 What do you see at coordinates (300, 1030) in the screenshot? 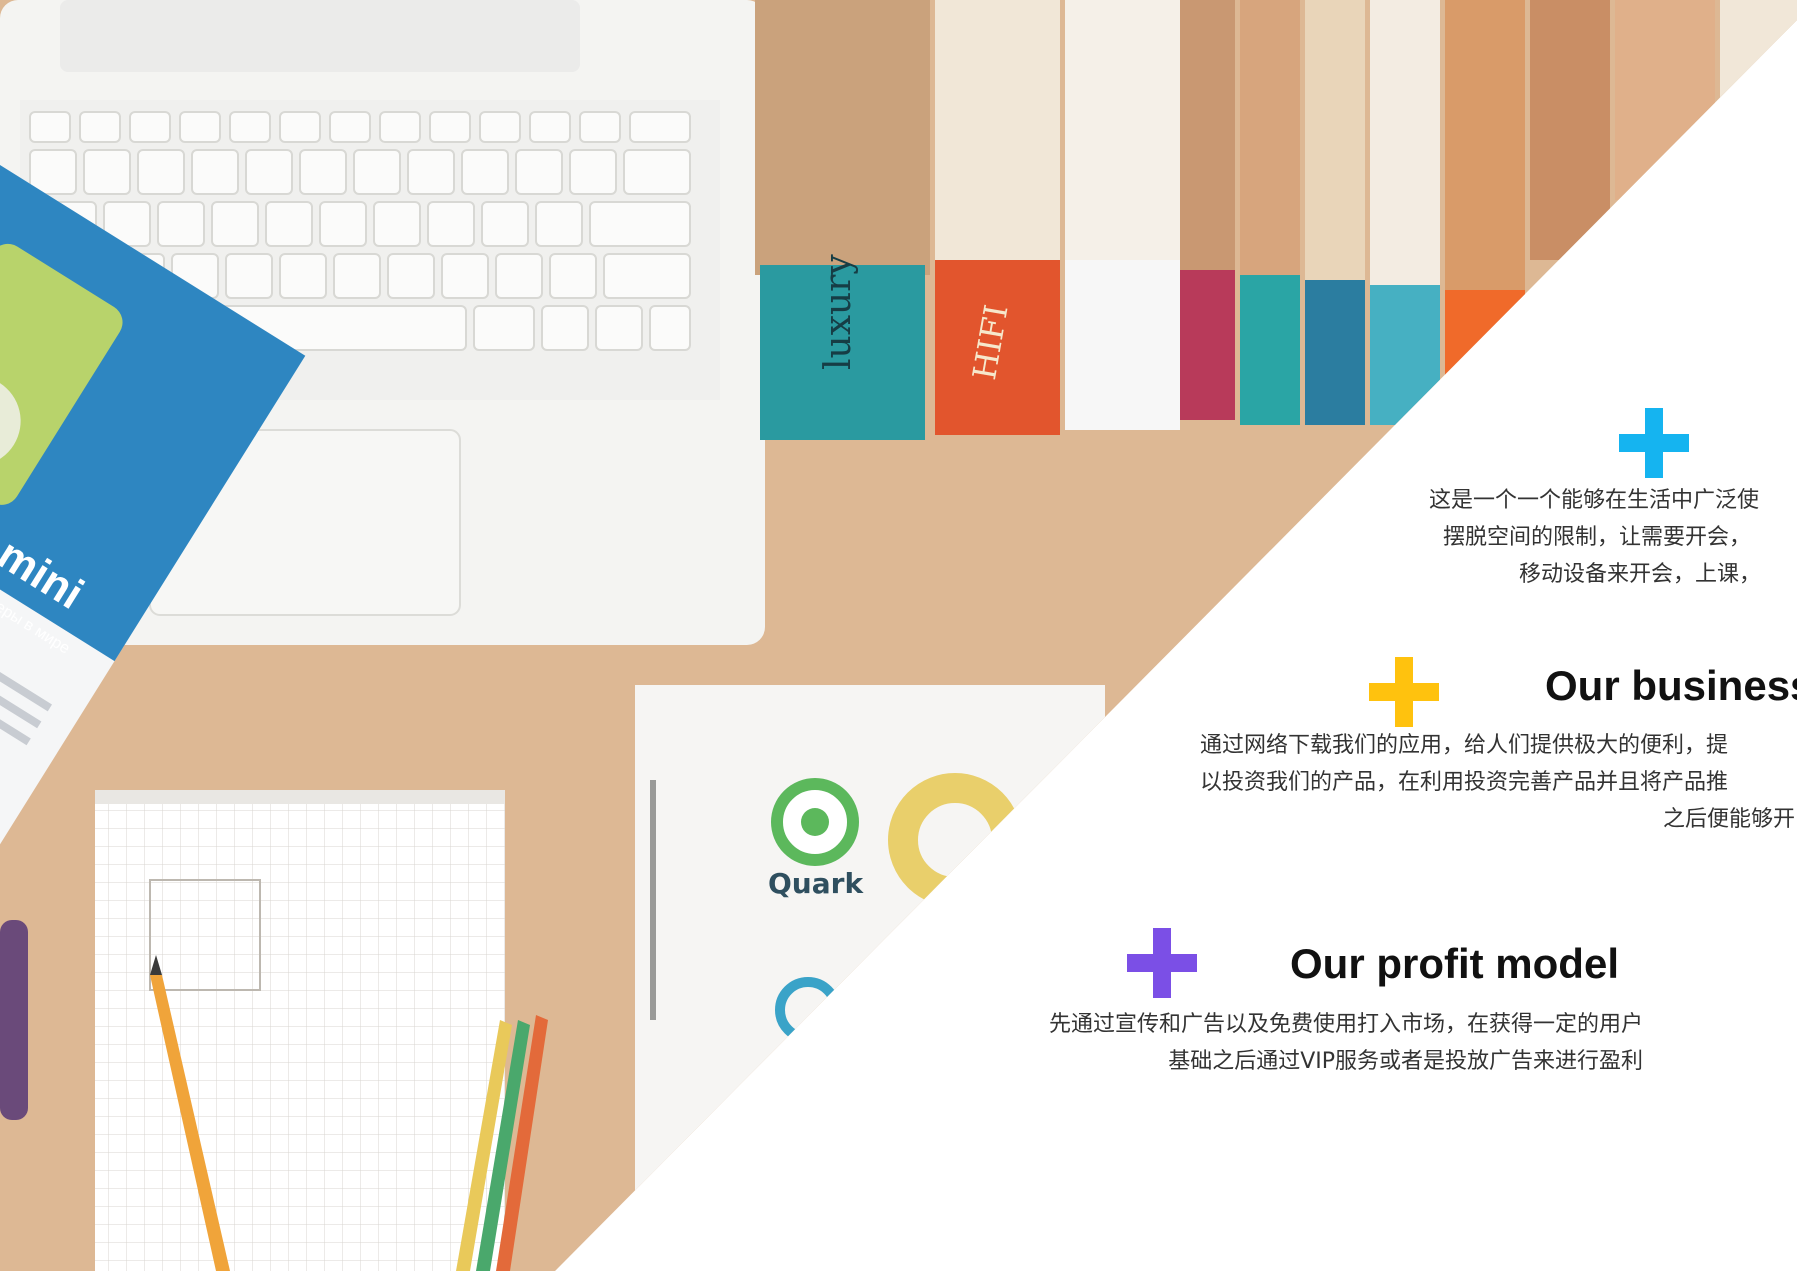
I see `notepad` at bounding box center [300, 1030].